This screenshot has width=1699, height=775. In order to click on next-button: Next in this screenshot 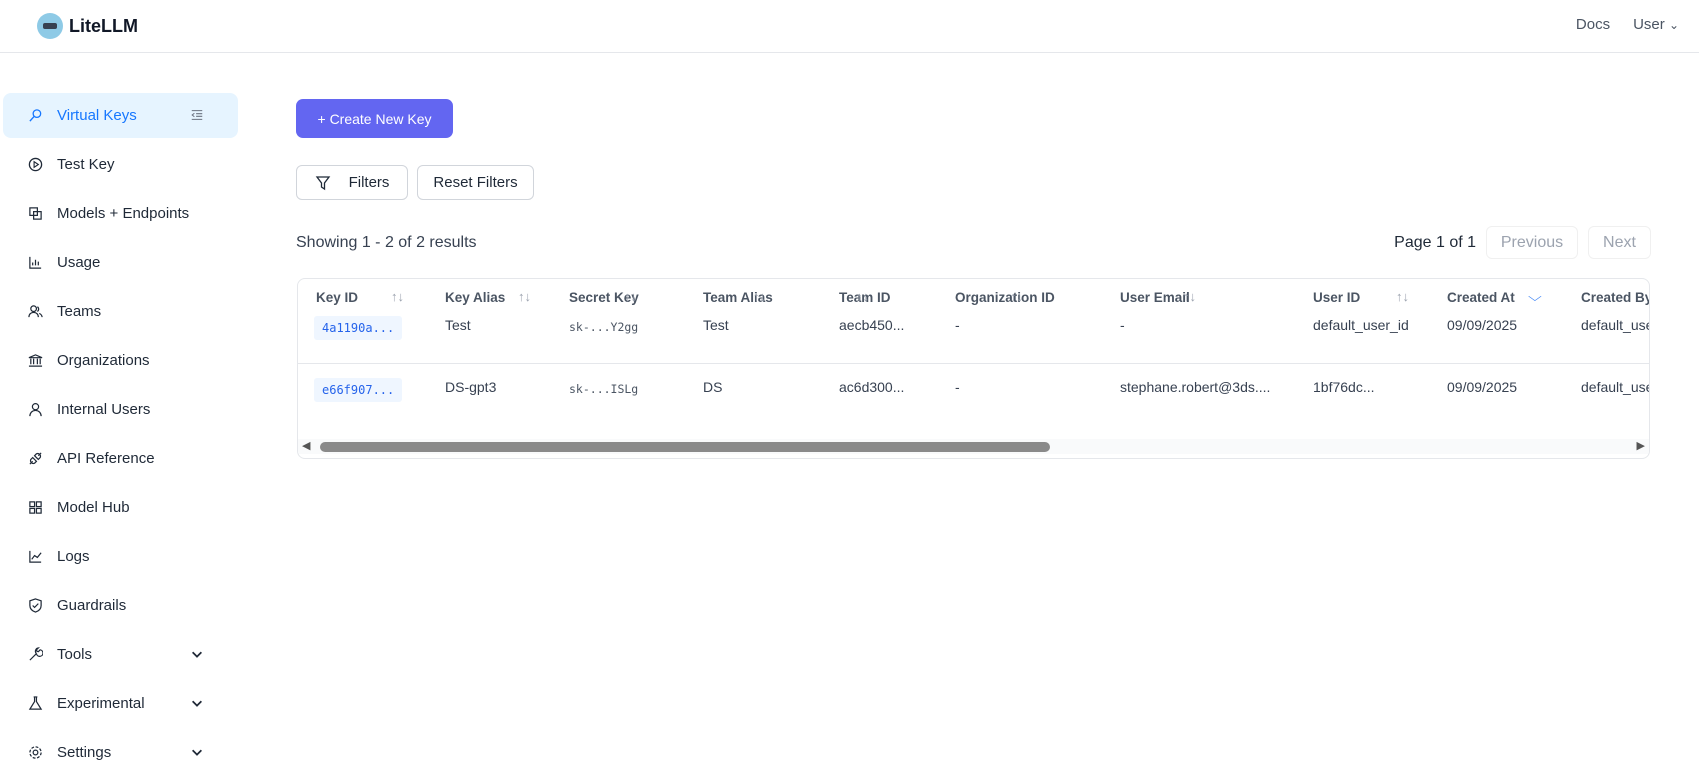, I will do `click(1619, 242)`.